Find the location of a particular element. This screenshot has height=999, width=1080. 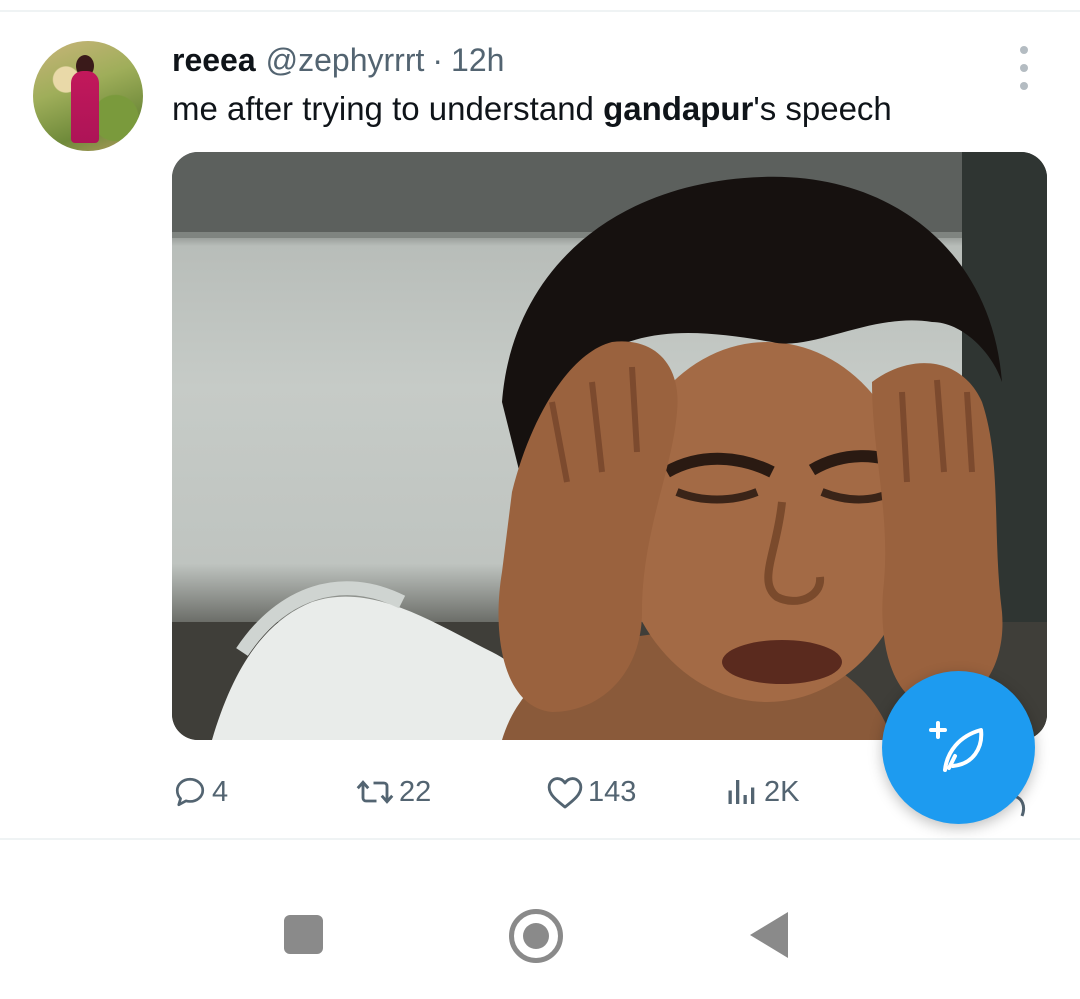

user-handle: @zephyrrrt is located at coordinates (345, 60).